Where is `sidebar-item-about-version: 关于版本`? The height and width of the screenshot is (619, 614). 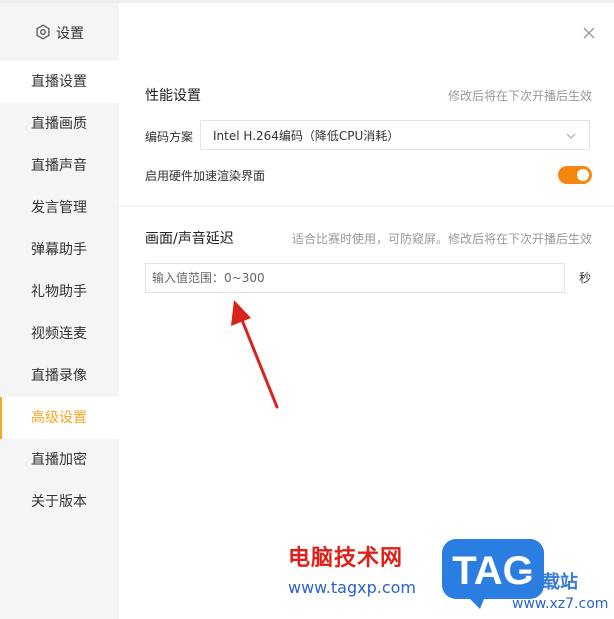
sidebar-item-about-version: 关于版本 is located at coordinates (59, 502).